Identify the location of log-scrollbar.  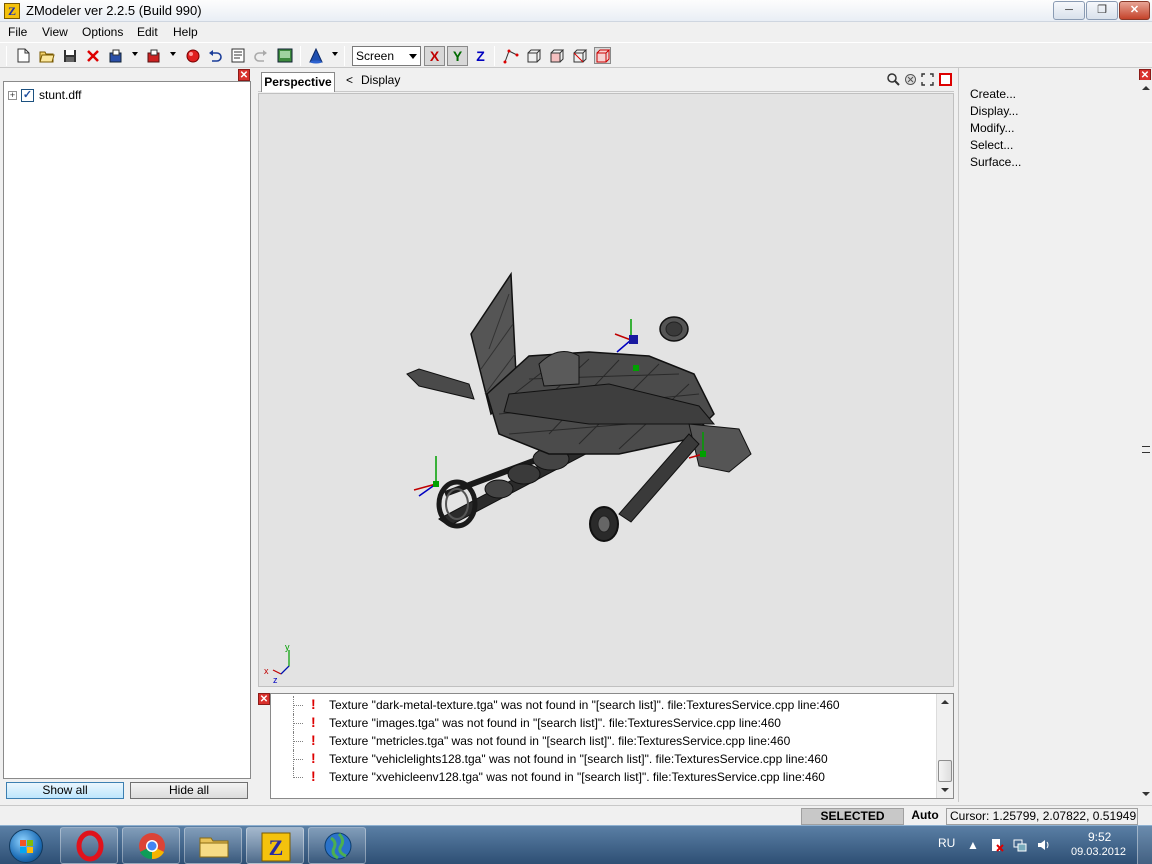
(944, 746).